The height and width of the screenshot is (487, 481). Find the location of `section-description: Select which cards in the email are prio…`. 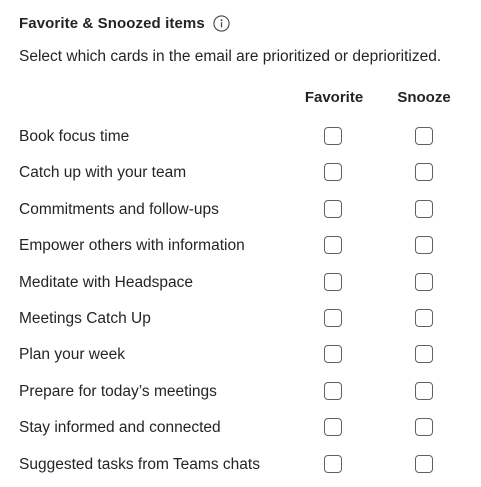

section-description: Select which cards in the email are prio… is located at coordinates (230, 56).